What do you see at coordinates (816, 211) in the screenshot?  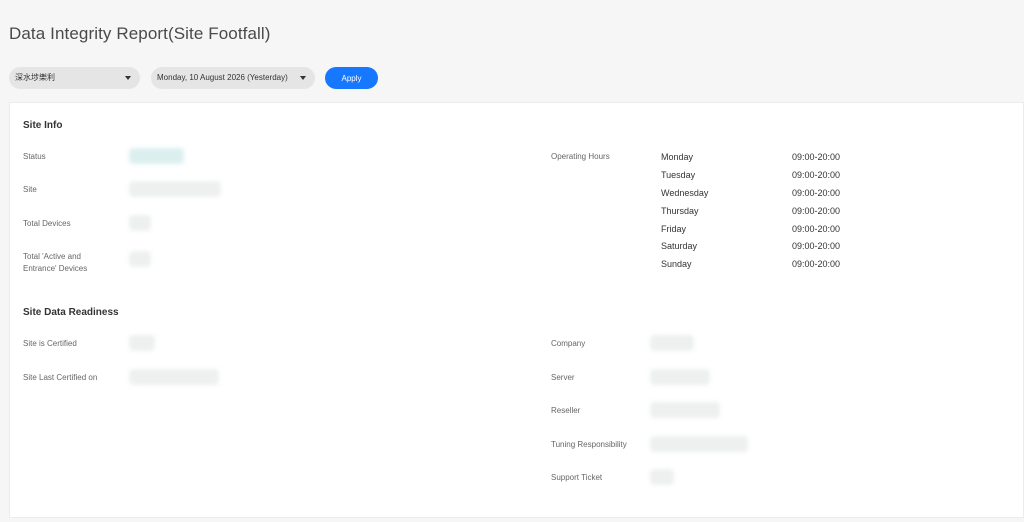 I see `hours-thursday: 09:00-20:00` at bounding box center [816, 211].